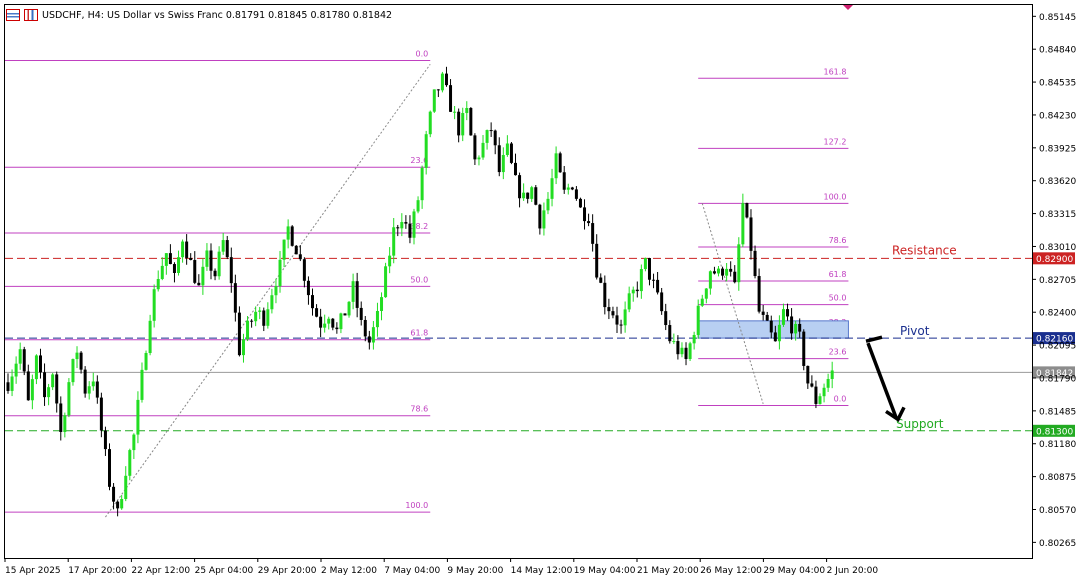  I want to click on y-tick-label: 0.80875, so click(1057, 478).